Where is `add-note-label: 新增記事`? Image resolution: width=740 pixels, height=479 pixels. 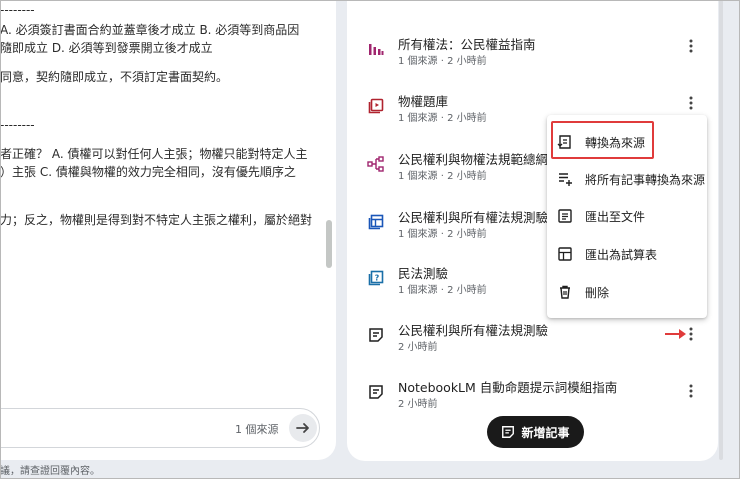
add-note-label: 新增記事 is located at coordinates (545, 432).